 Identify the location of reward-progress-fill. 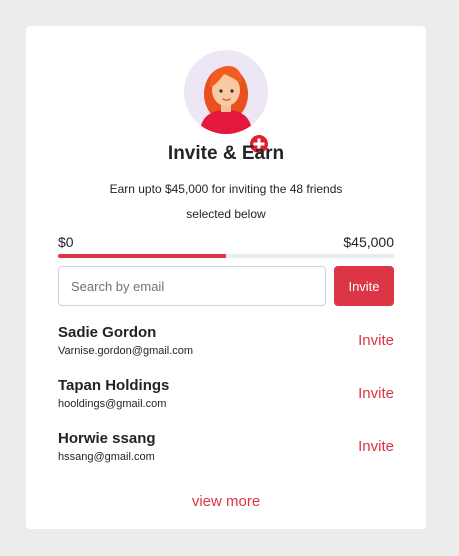
(142, 256).